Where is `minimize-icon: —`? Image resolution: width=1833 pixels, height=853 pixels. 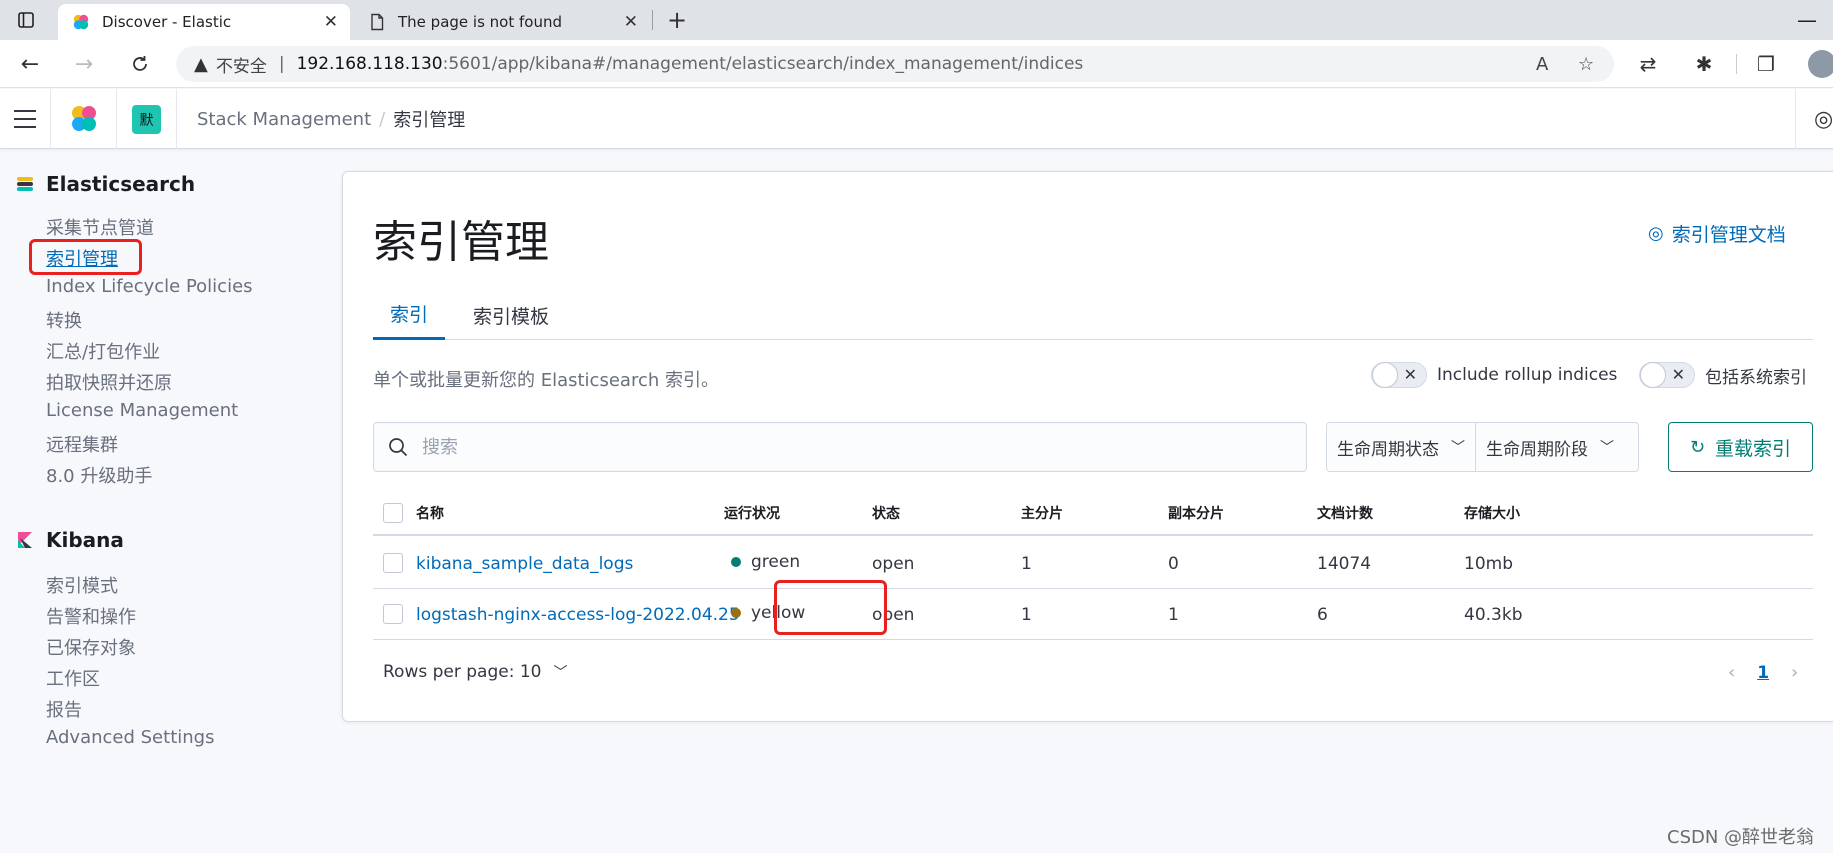 minimize-icon: — is located at coordinates (1807, 20).